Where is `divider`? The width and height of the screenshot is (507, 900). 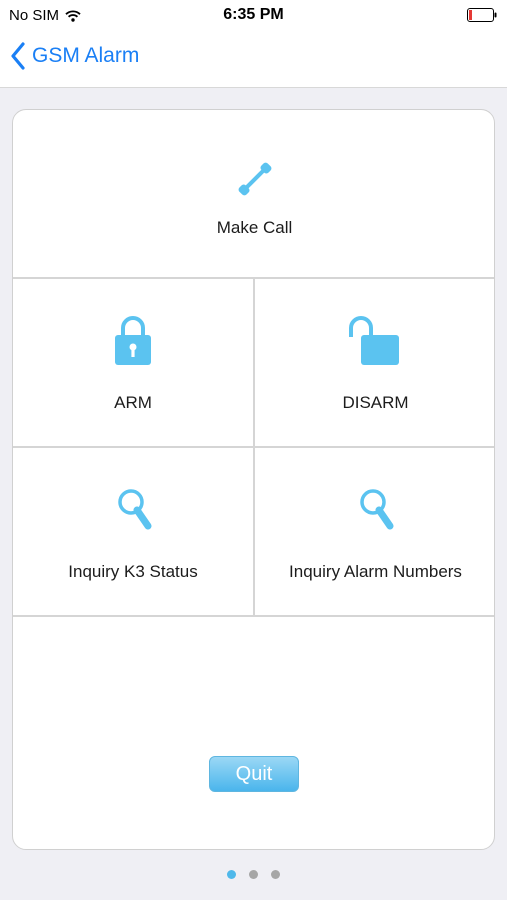
divider is located at coordinates (253, 616).